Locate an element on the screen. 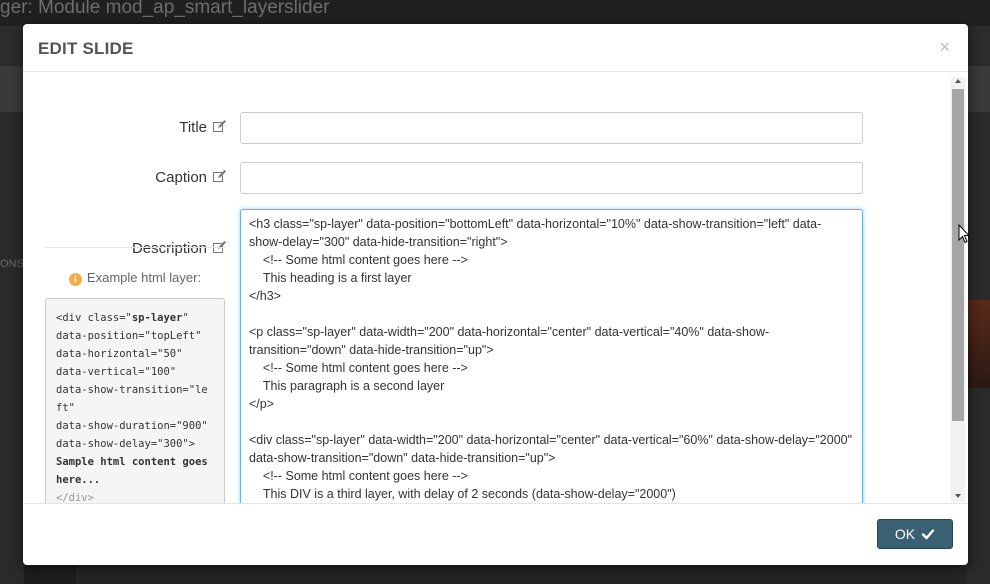 The height and width of the screenshot is (584, 990). caption-label: Caption is located at coordinates (190, 177).